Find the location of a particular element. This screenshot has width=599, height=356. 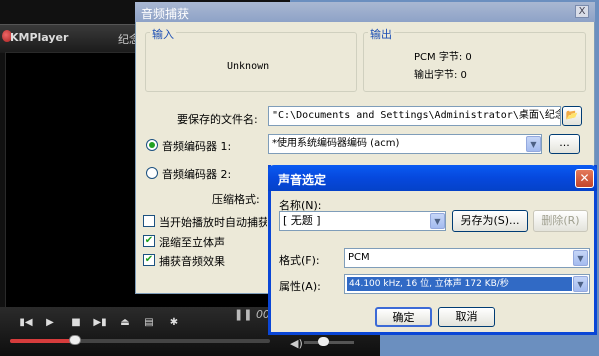

volume-slider is located at coordinates (329, 342).